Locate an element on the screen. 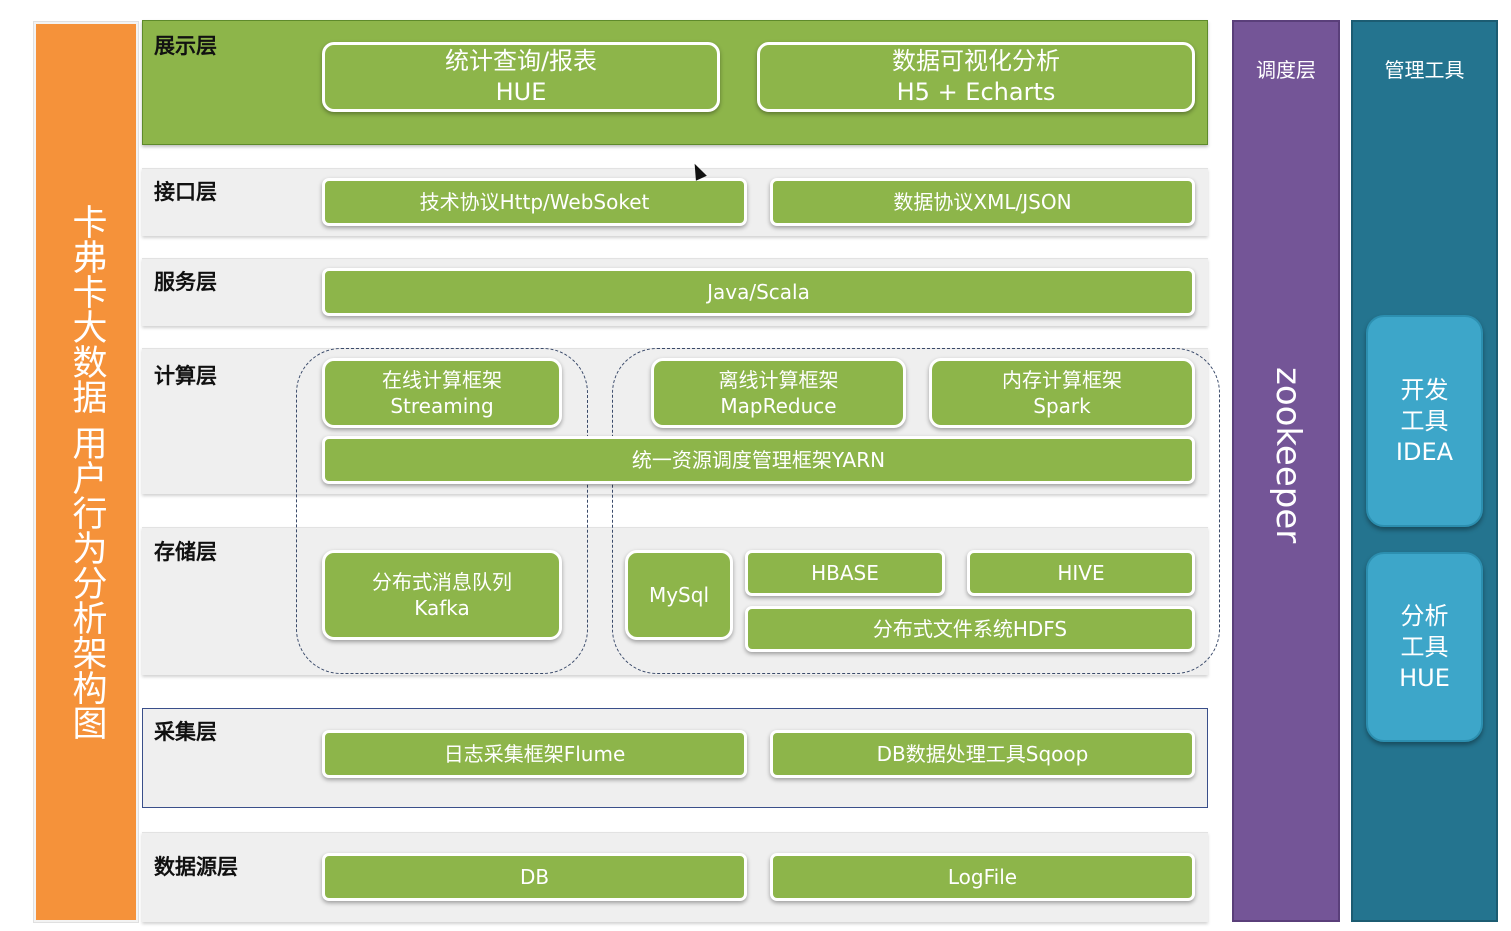  source-box-db: DB is located at coordinates (534, 877).